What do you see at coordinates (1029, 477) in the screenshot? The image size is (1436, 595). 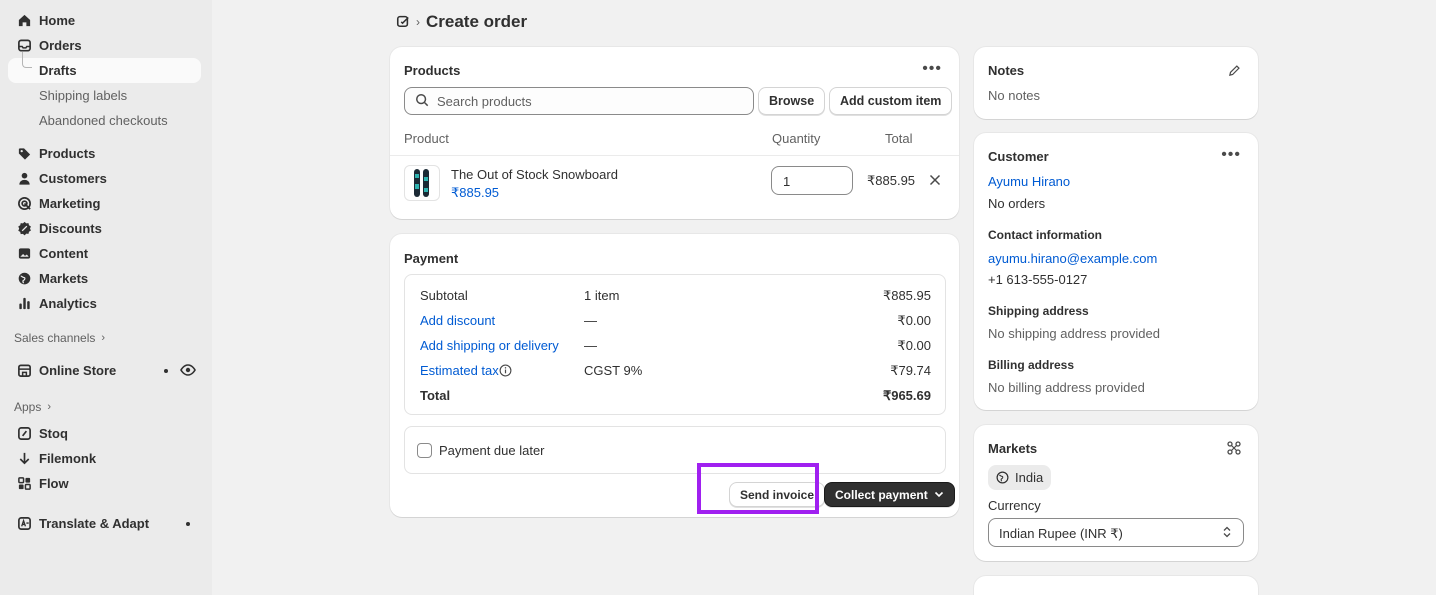 I see `market-badge-label: India` at bounding box center [1029, 477].